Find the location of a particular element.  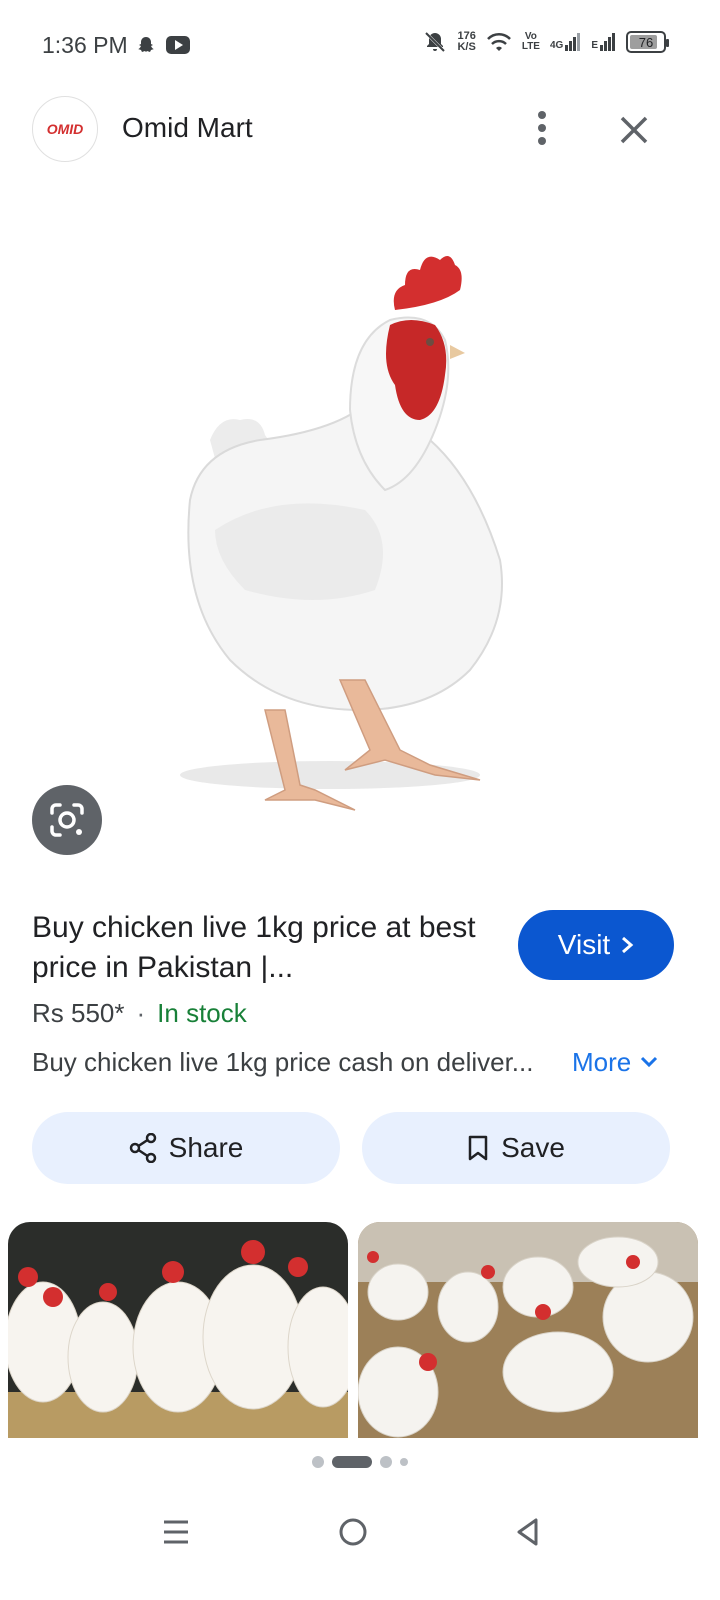

volte-label: Vo LTE is located at coordinates (531, 42).